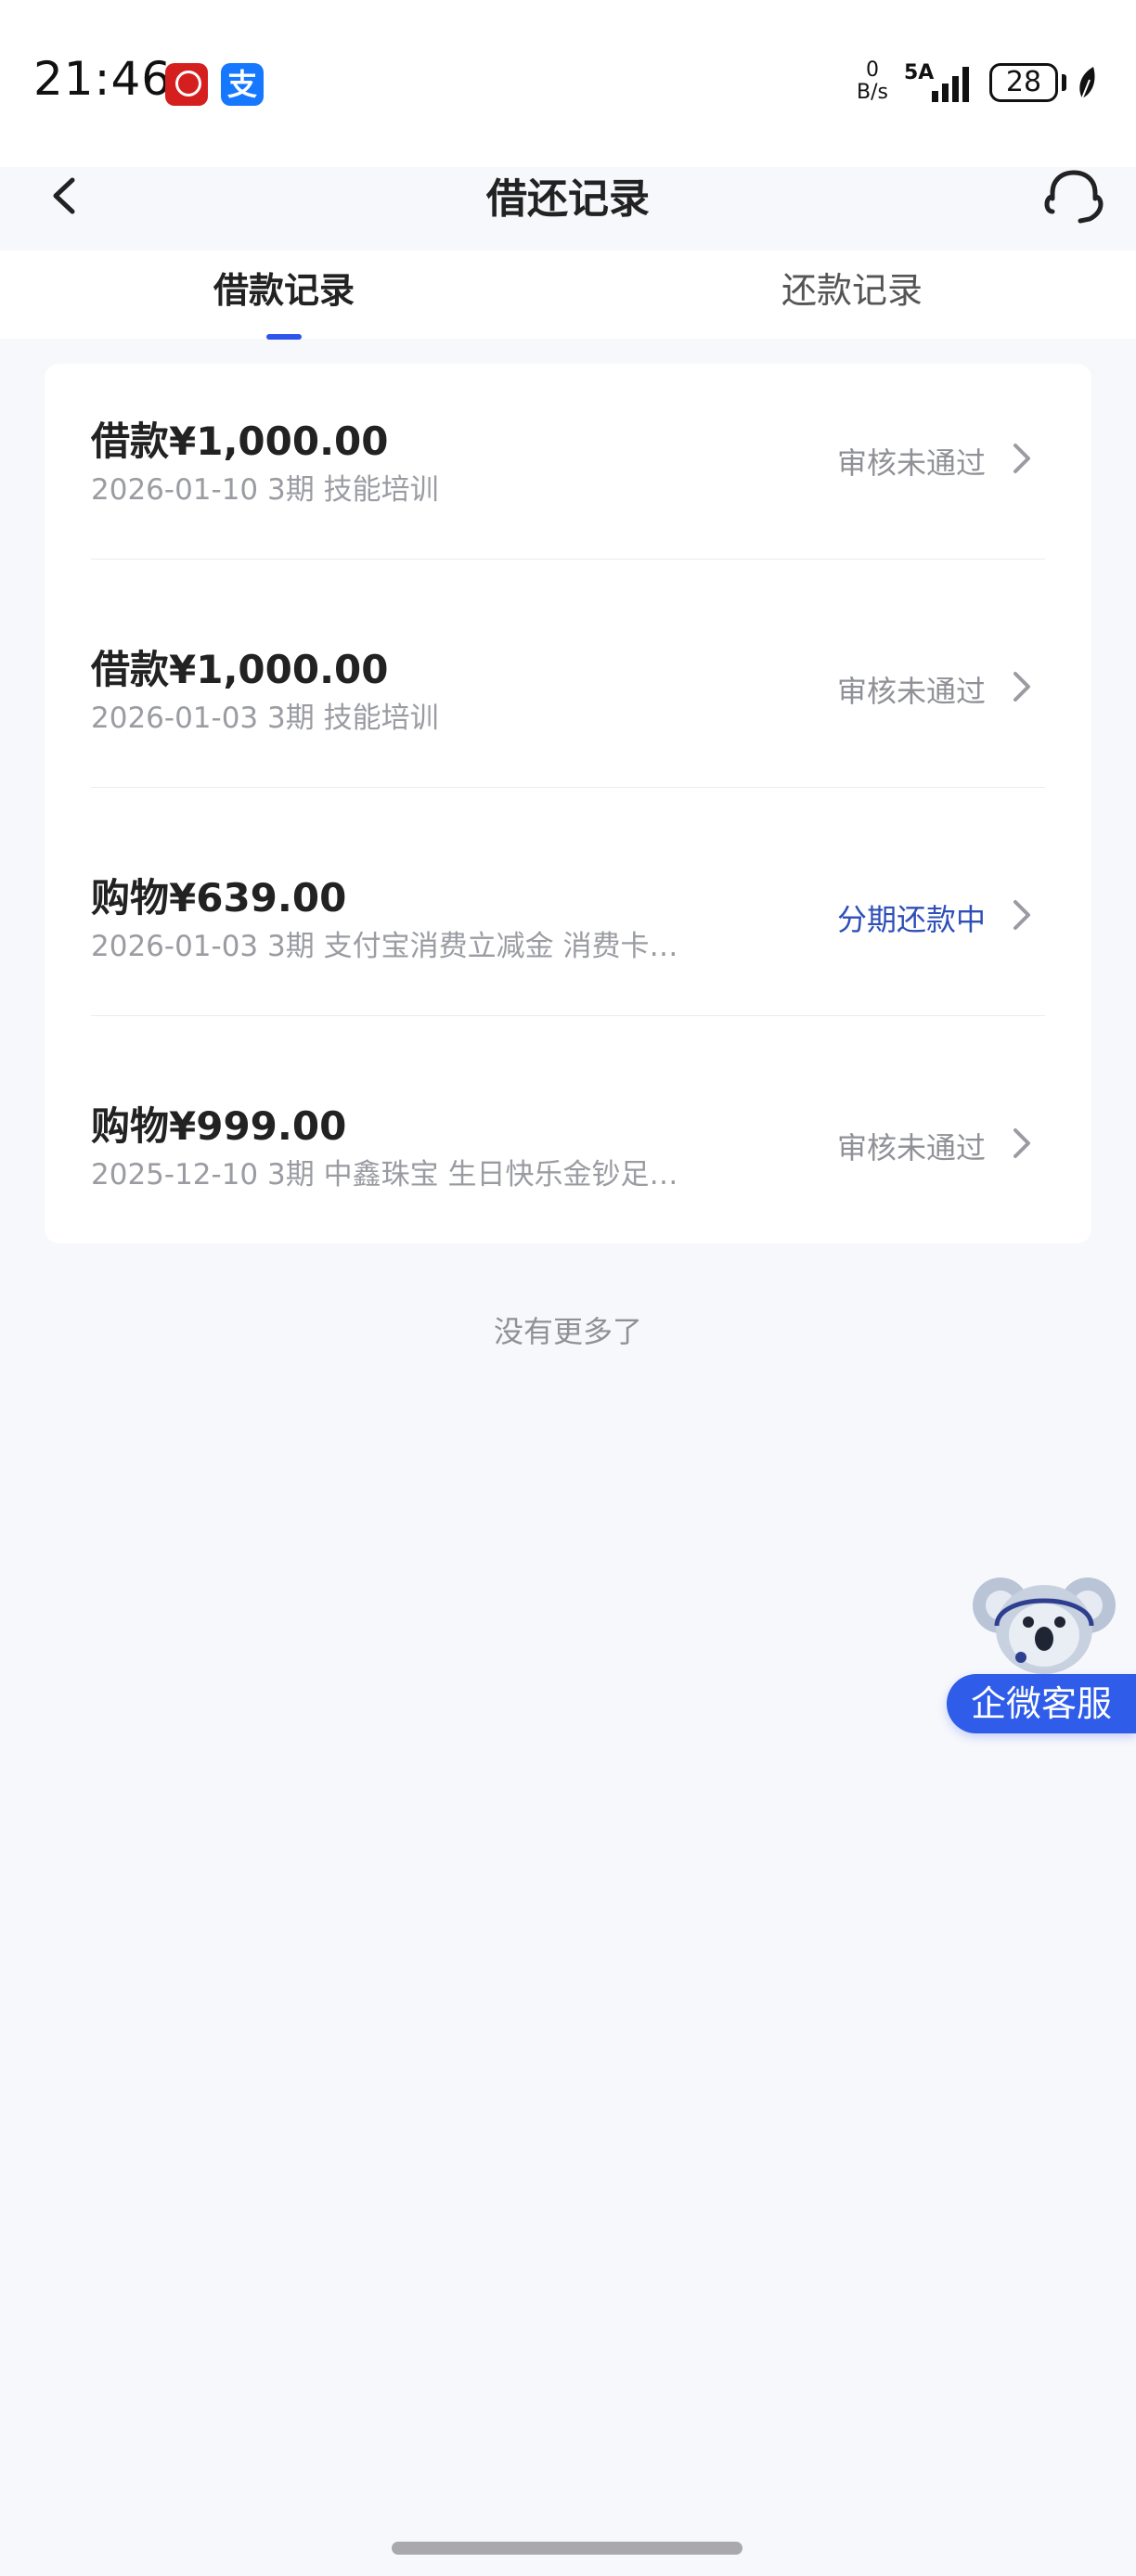 The height and width of the screenshot is (2576, 1136). What do you see at coordinates (568, 295) in the screenshot?
I see `tab-bar: 借款记录 还款记录` at bounding box center [568, 295].